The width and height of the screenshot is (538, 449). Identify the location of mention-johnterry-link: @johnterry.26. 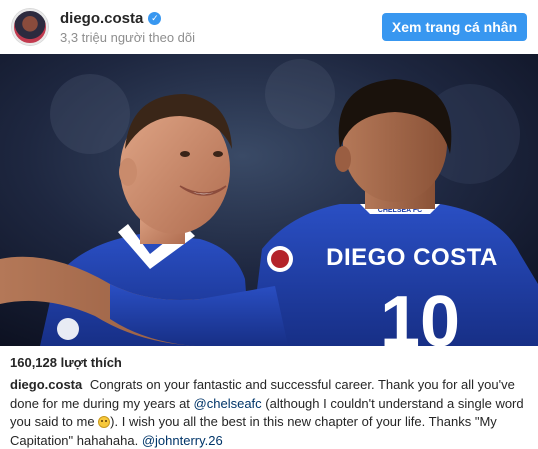
(182, 440).